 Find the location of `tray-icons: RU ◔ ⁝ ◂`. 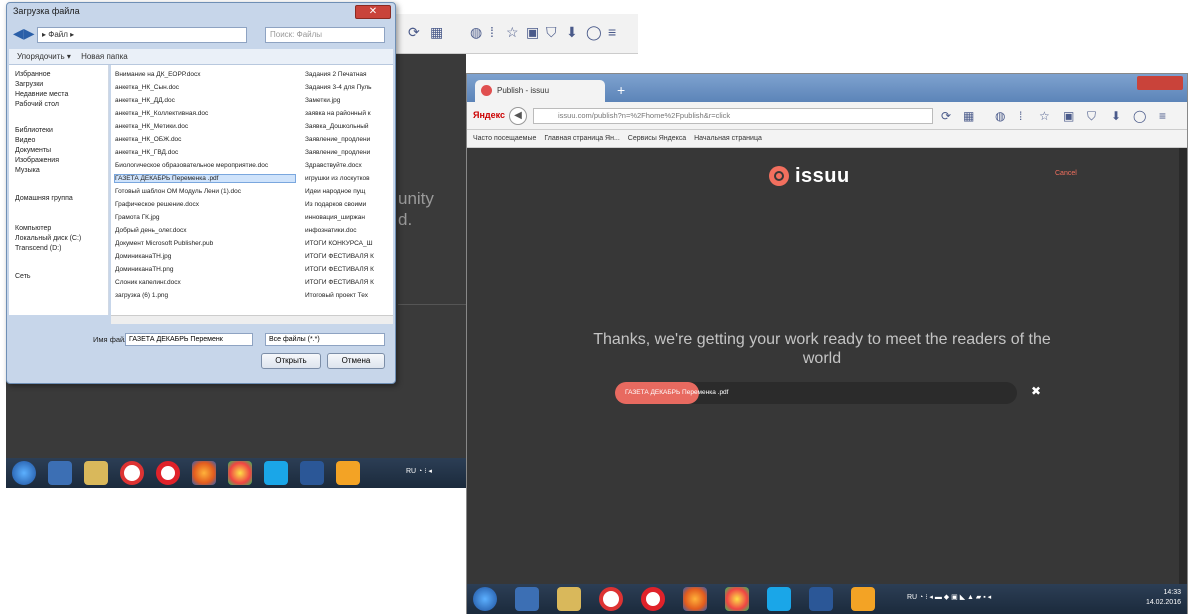

tray-icons: RU ◔ ⁝ ◂ is located at coordinates (419, 471).